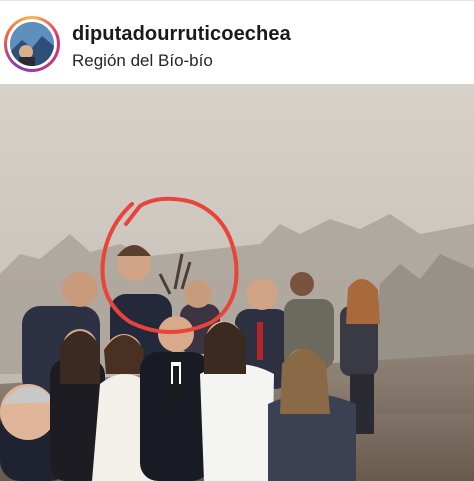 The height and width of the screenshot is (481, 474). Describe the element at coordinates (142, 61) in the screenshot. I see `location-link: Región del Bío-bío` at that location.